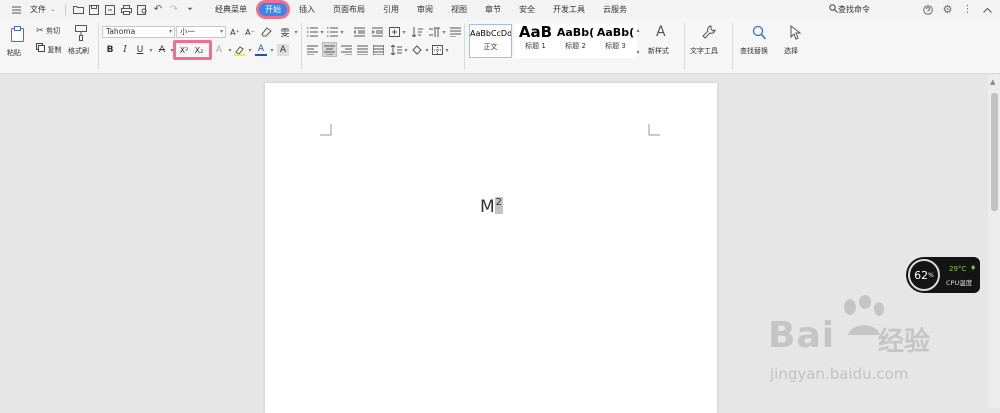  What do you see at coordinates (709, 44) in the screenshot?
I see `text-tools-button: 文字工具` at bounding box center [709, 44].